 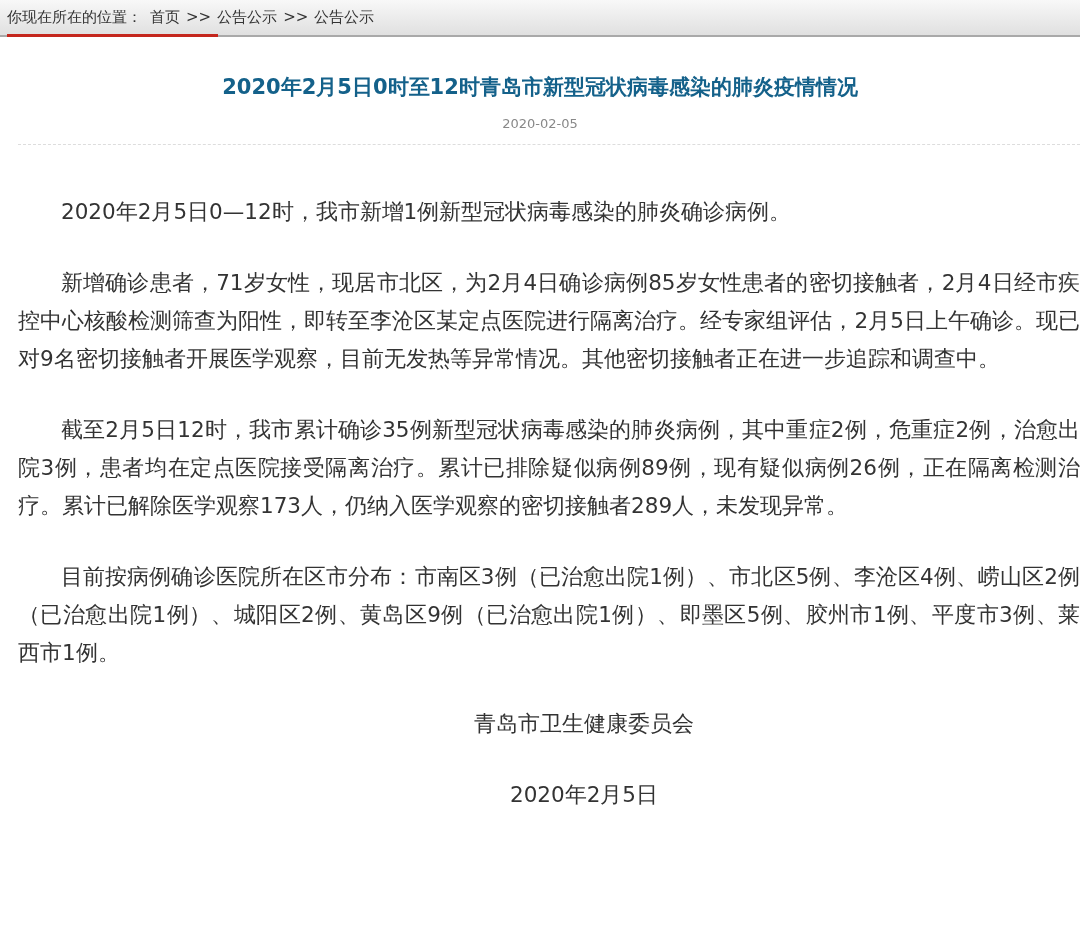 What do you see at coordinates (549, 467) in the screenshot?
I see `paragraph: 截至2月5日12时，我市累计确诊35例新型冠状病毒感染的肺炎病例，其中重症2例，危重症2例，治愈出院3例，患者均在定点医院接受隔离治疗。累计已排除疑似病例89例，现有疑似病例26例，正在隔离检测治疗。累计已解除医学观察173人，仍纳入医学观察的密切接触者289人，未发现异常。` at bounding box center [549, 467].